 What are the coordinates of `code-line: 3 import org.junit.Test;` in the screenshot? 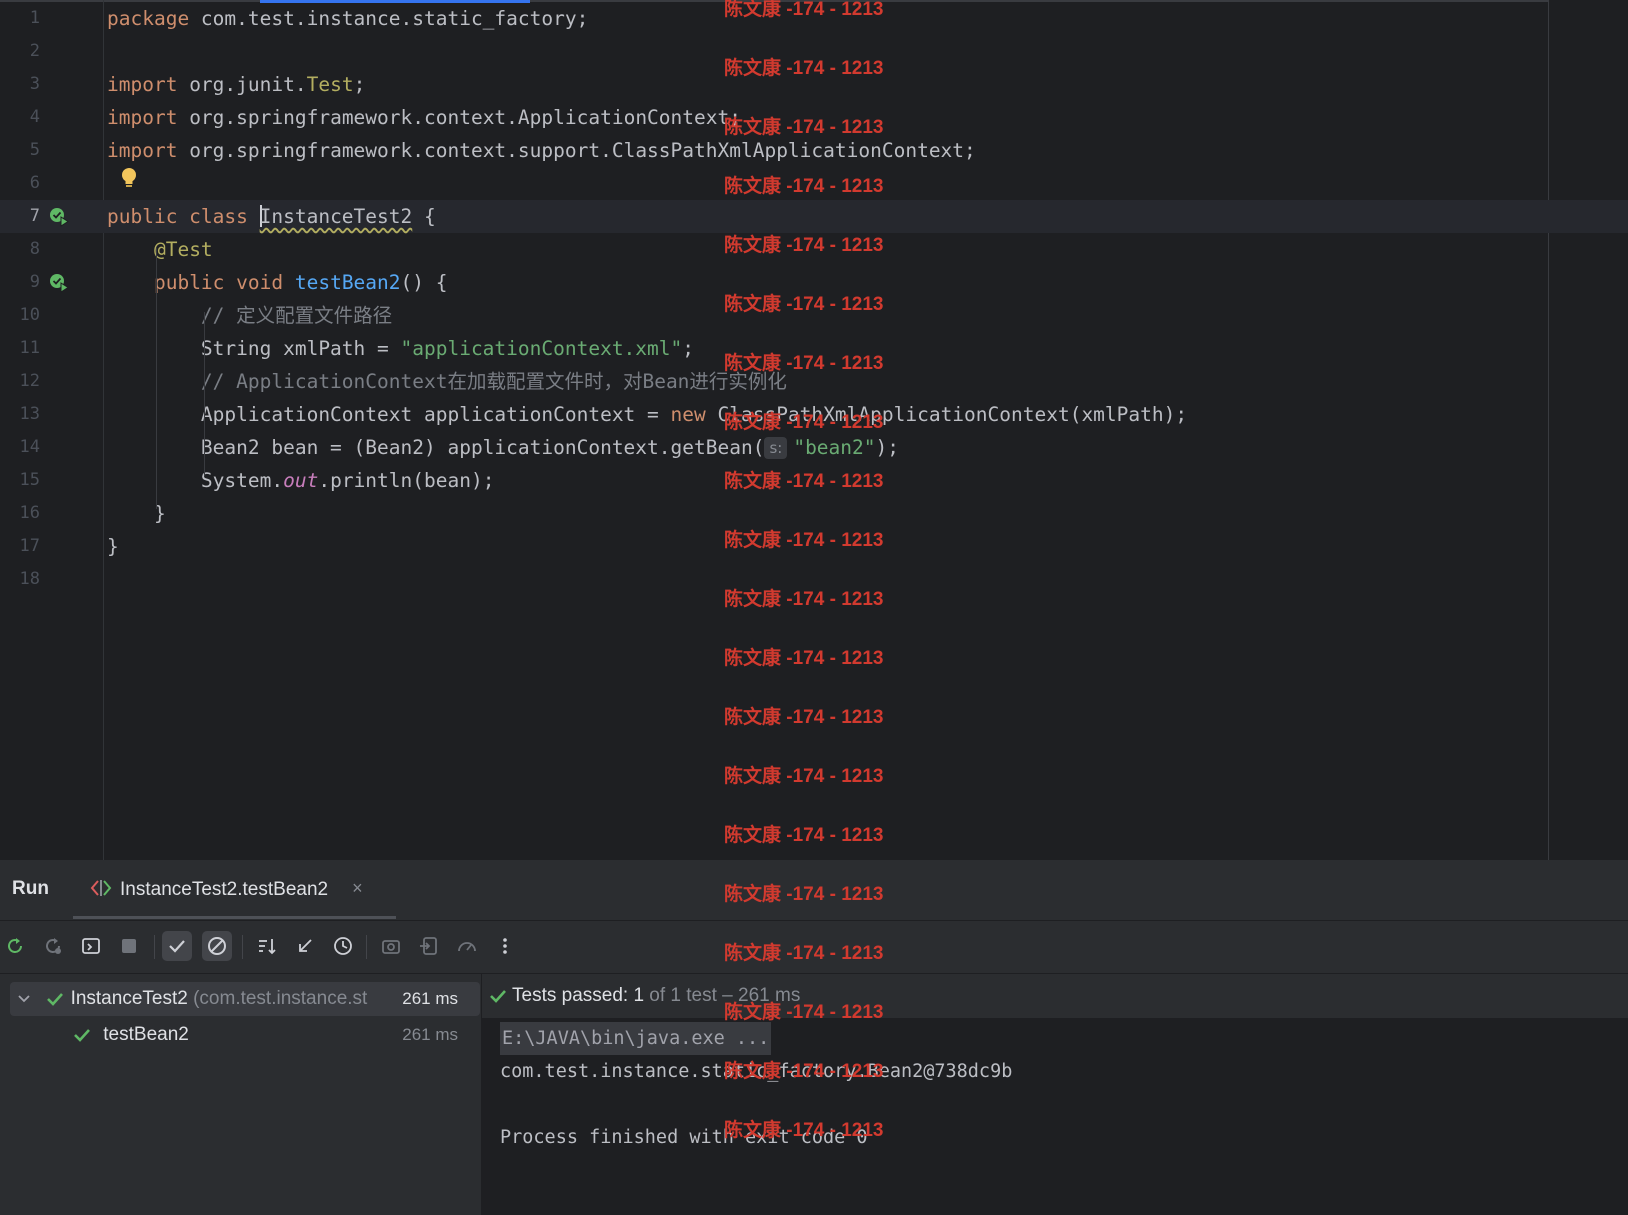 It's located at (814, 84).